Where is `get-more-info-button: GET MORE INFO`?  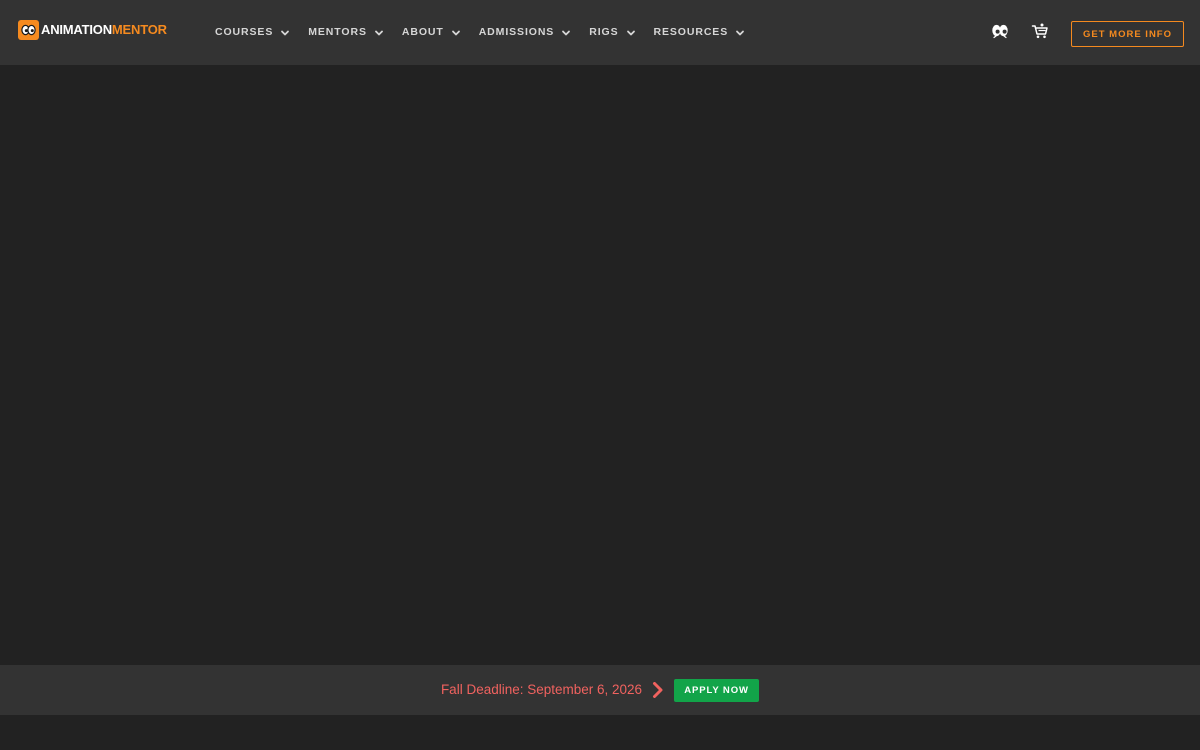
get-more-info-button: GET MORE INFO is located at coordinates (1127, 34).